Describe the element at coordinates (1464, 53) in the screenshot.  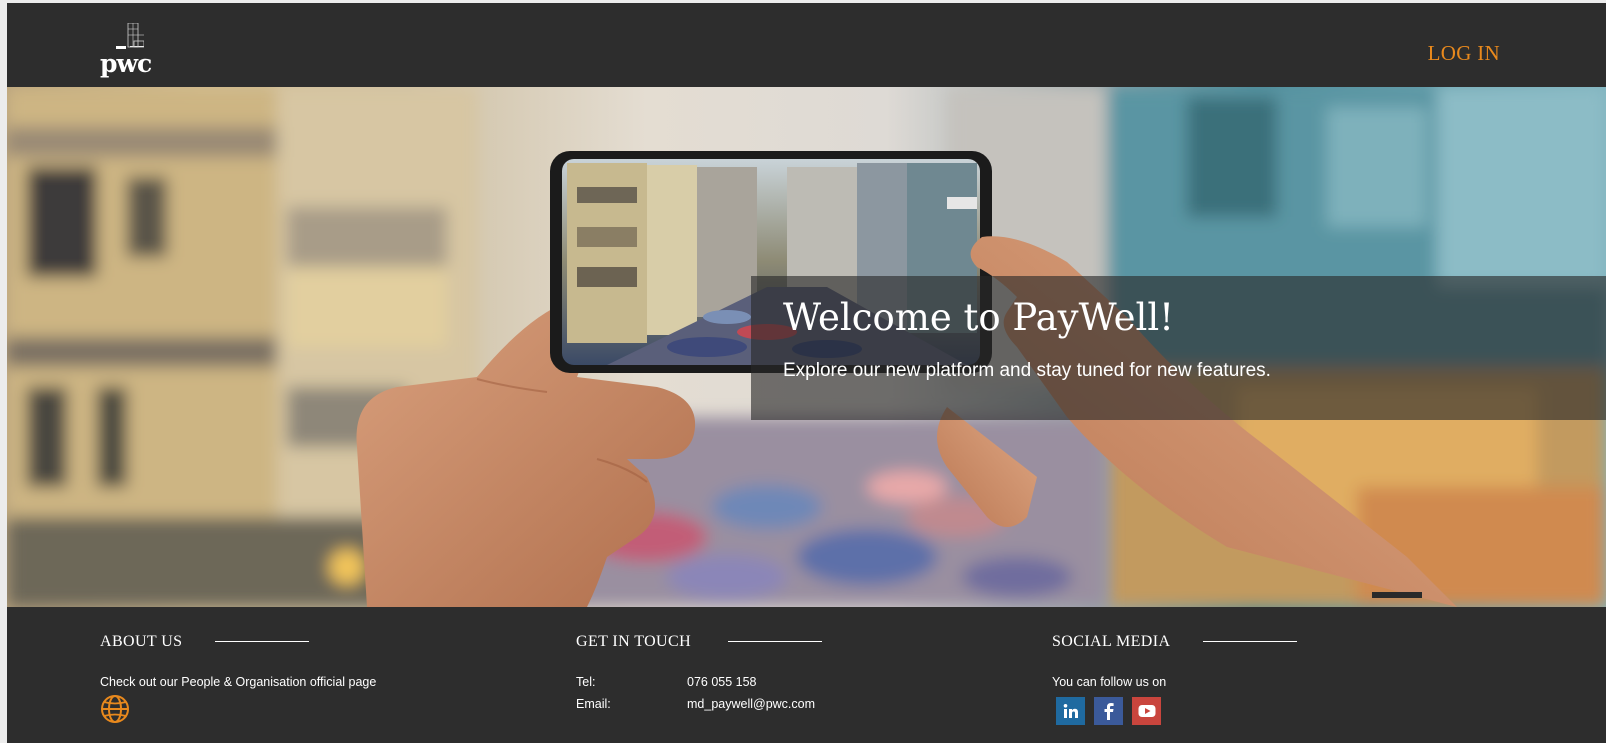
I see `login-link: LOG IN` at that location.